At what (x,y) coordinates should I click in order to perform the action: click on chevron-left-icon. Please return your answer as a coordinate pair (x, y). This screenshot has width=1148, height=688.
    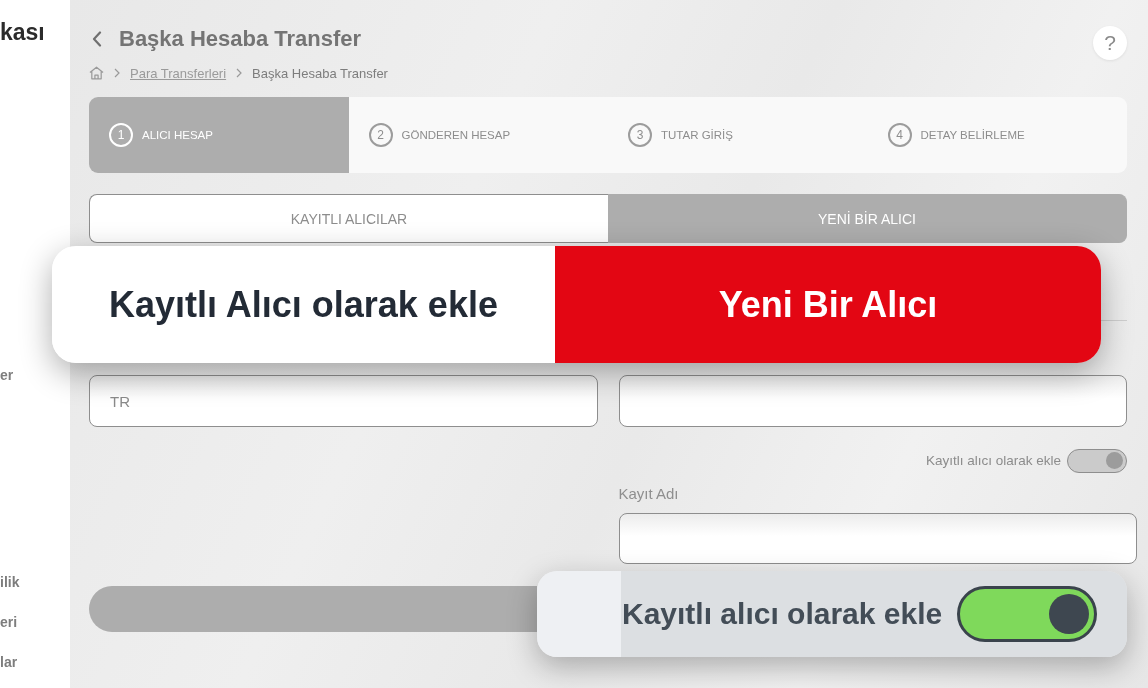
    Looking at the image, I should click on (97, 39).